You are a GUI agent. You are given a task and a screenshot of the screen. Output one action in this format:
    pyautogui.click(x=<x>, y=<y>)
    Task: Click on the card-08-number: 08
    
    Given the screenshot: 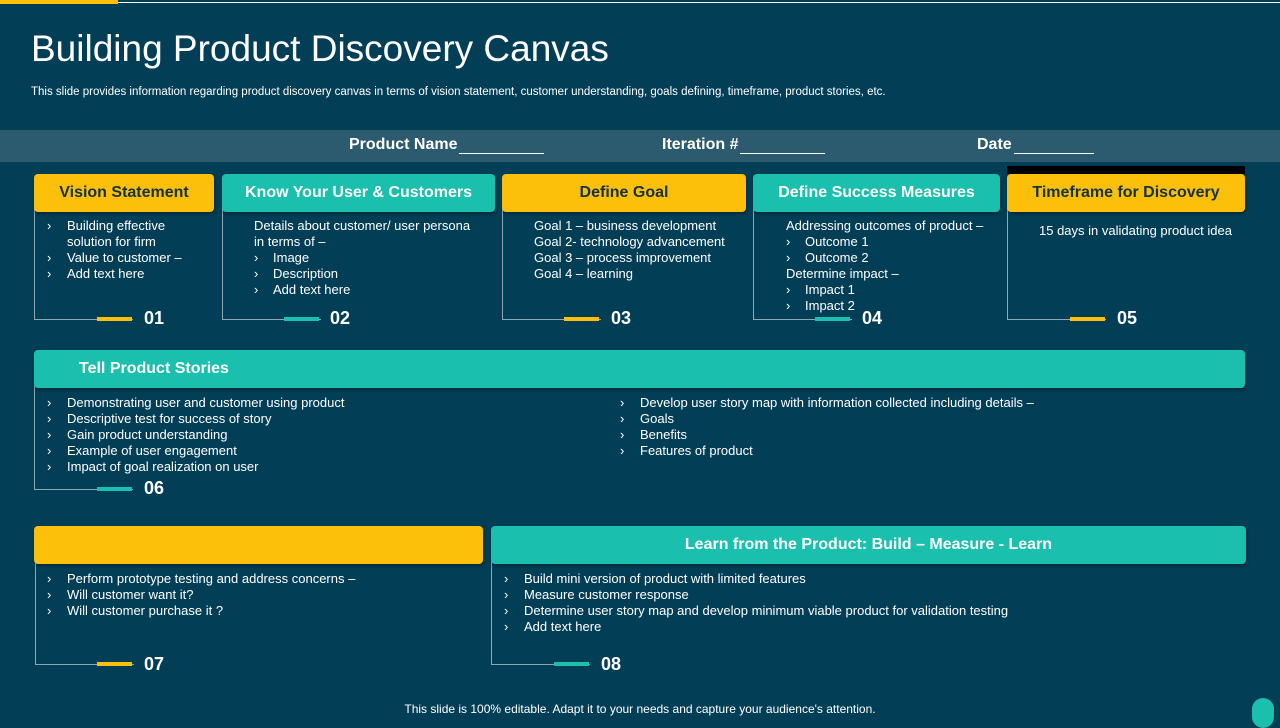 What is the action you would take?
    pyautogui.click(x=611, y=664)
    